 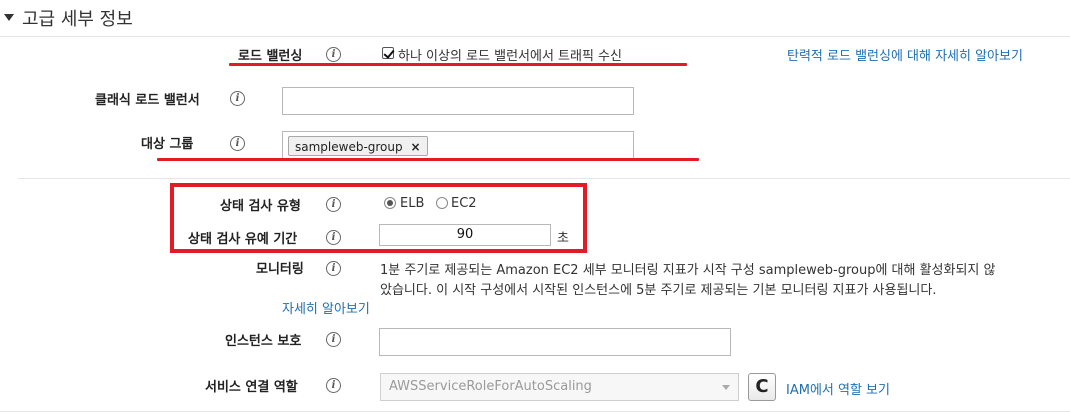 I want to click on health-check-grace-input: 90, so click(x=465, y=235).